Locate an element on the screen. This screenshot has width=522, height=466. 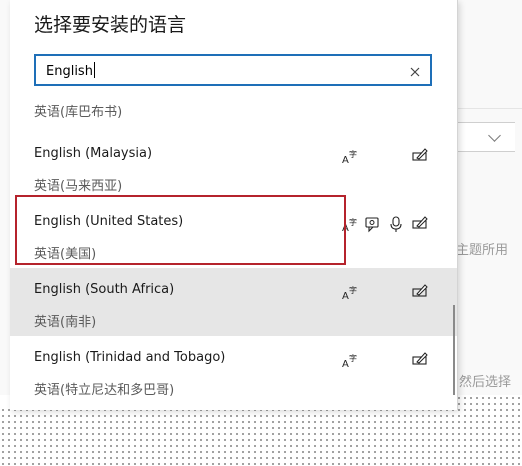
background-dropdown is located at coordinates (485, 137).